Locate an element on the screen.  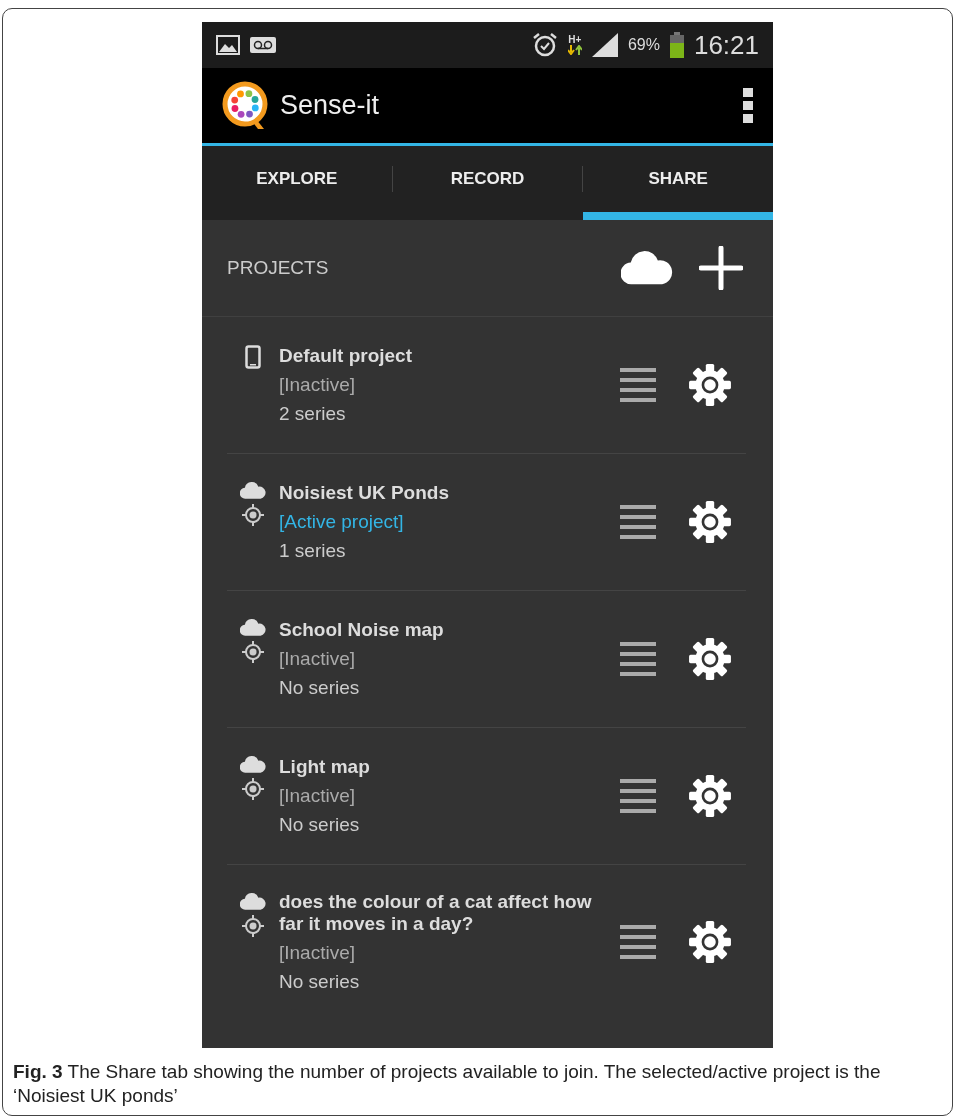
add-icon is located at coordinates (721, 268).